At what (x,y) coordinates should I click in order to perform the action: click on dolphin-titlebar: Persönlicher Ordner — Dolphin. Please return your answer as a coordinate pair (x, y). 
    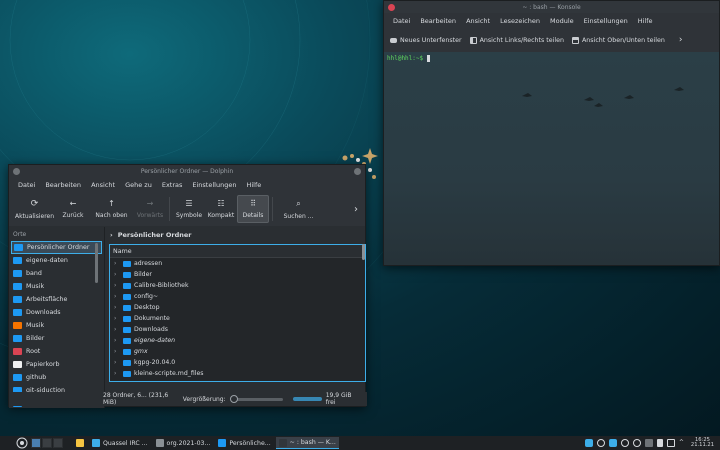
    Looking at the image, I should click on (187, 171).